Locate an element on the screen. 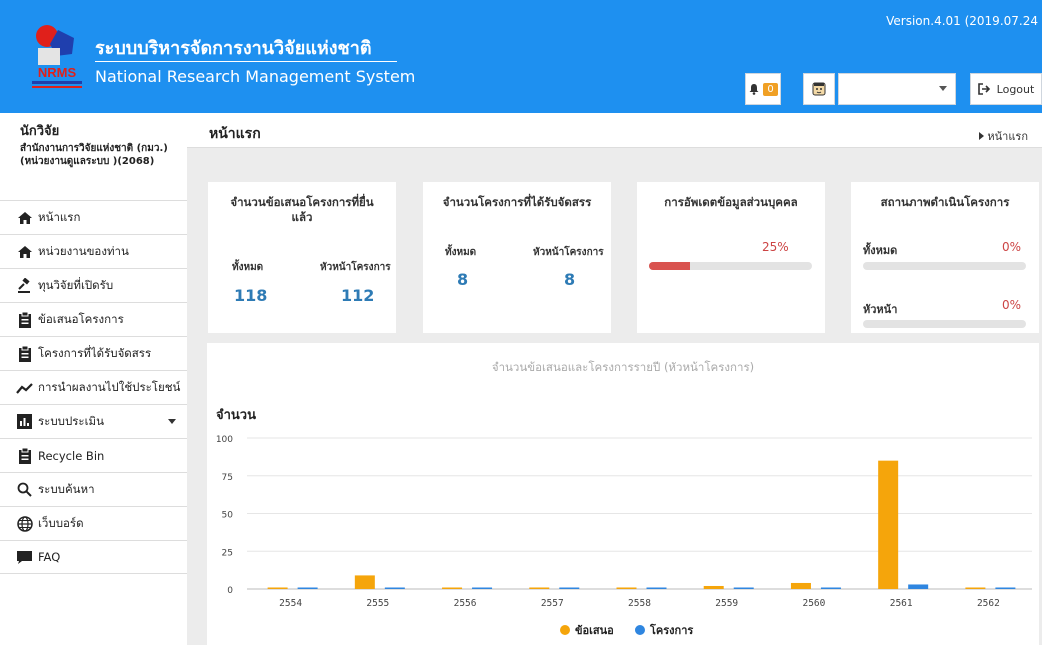 This screenshot has height=645, width=1042. profile-percent: 25% is located at coordinates (775, 247).